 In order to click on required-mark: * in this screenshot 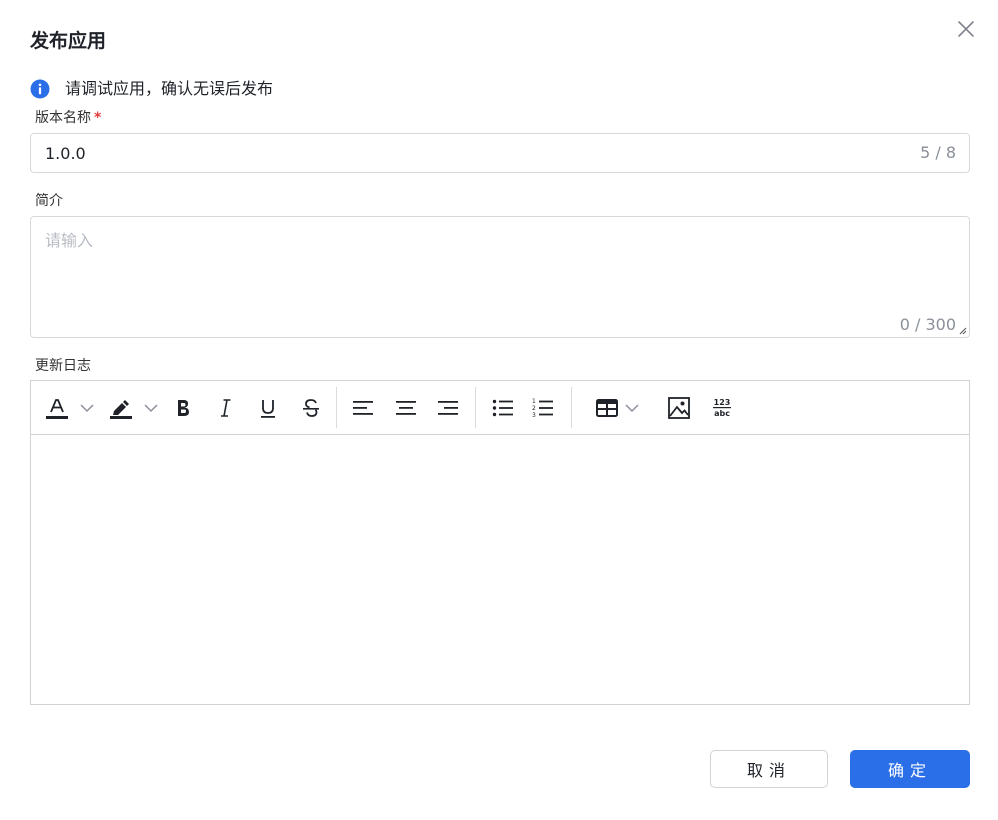, I will do `click(98, 118)`.